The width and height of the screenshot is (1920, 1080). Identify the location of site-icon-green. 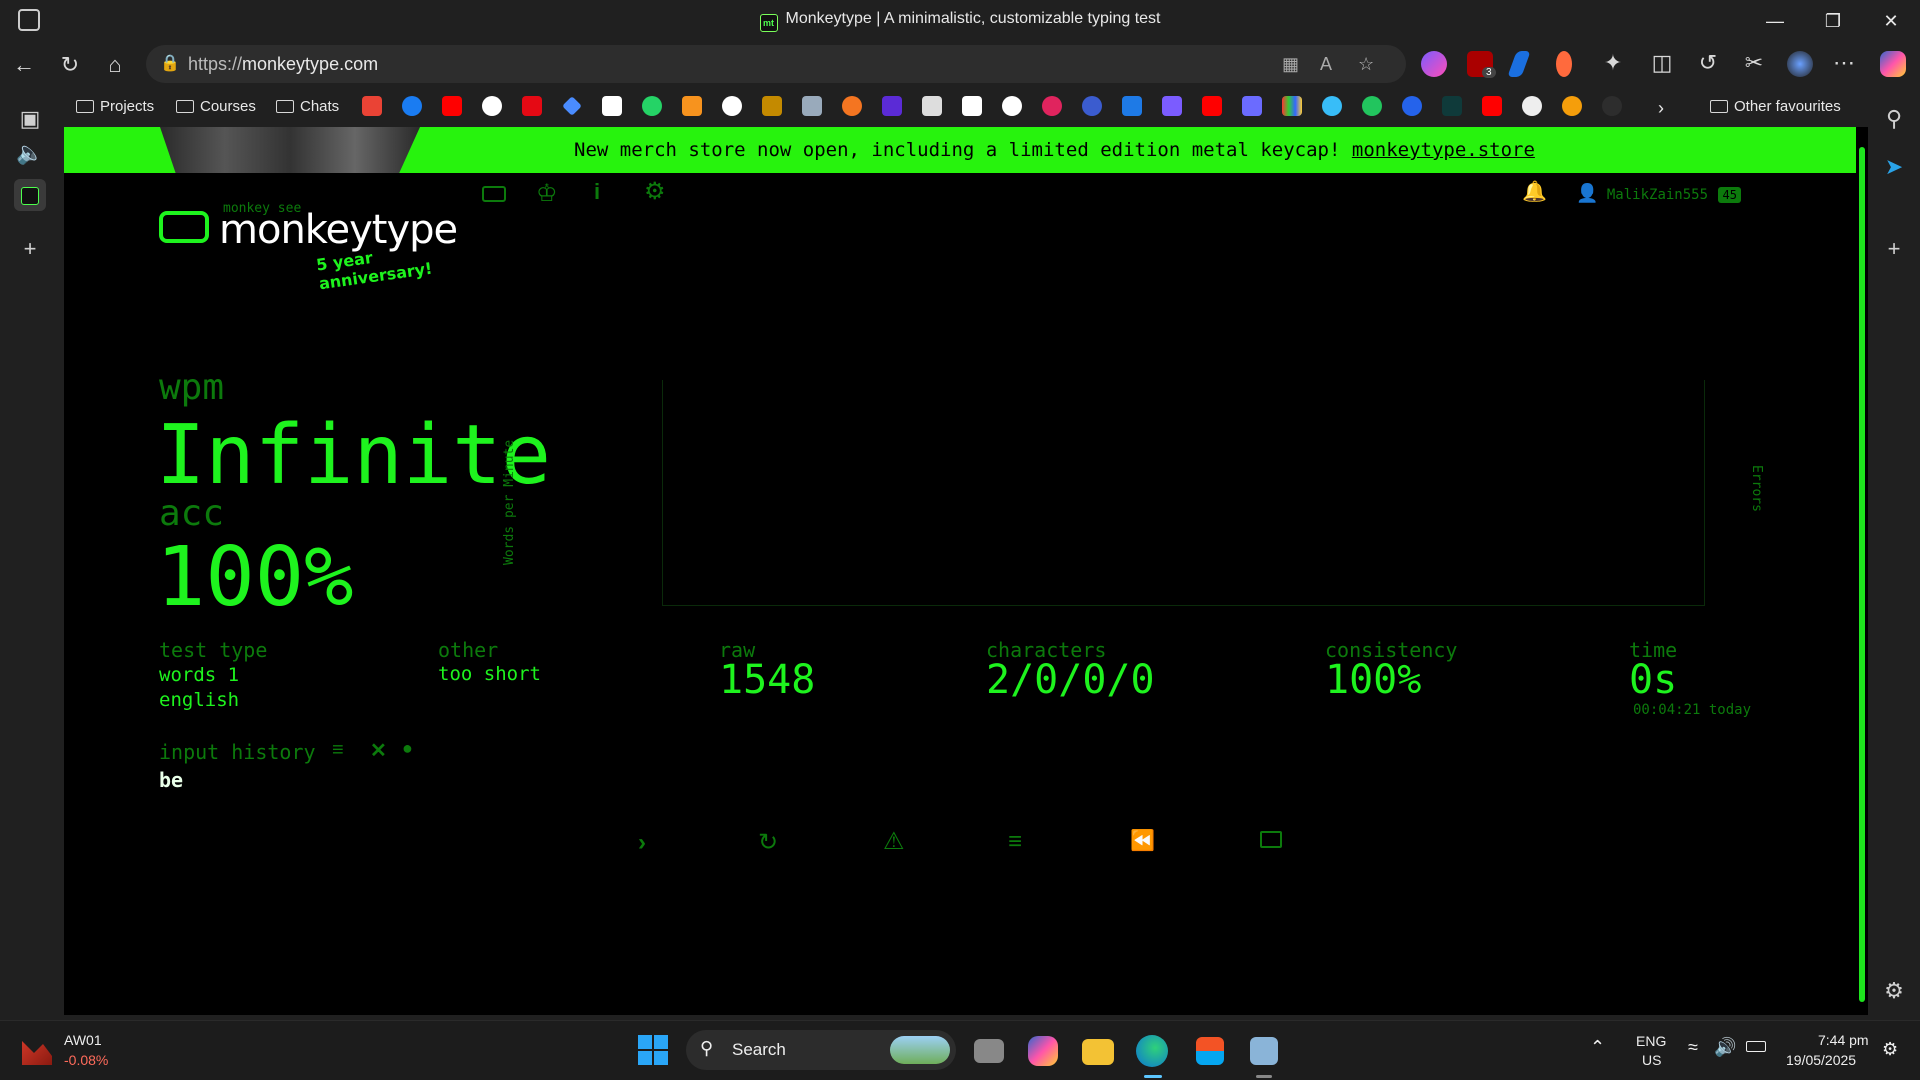
(1372, 106).